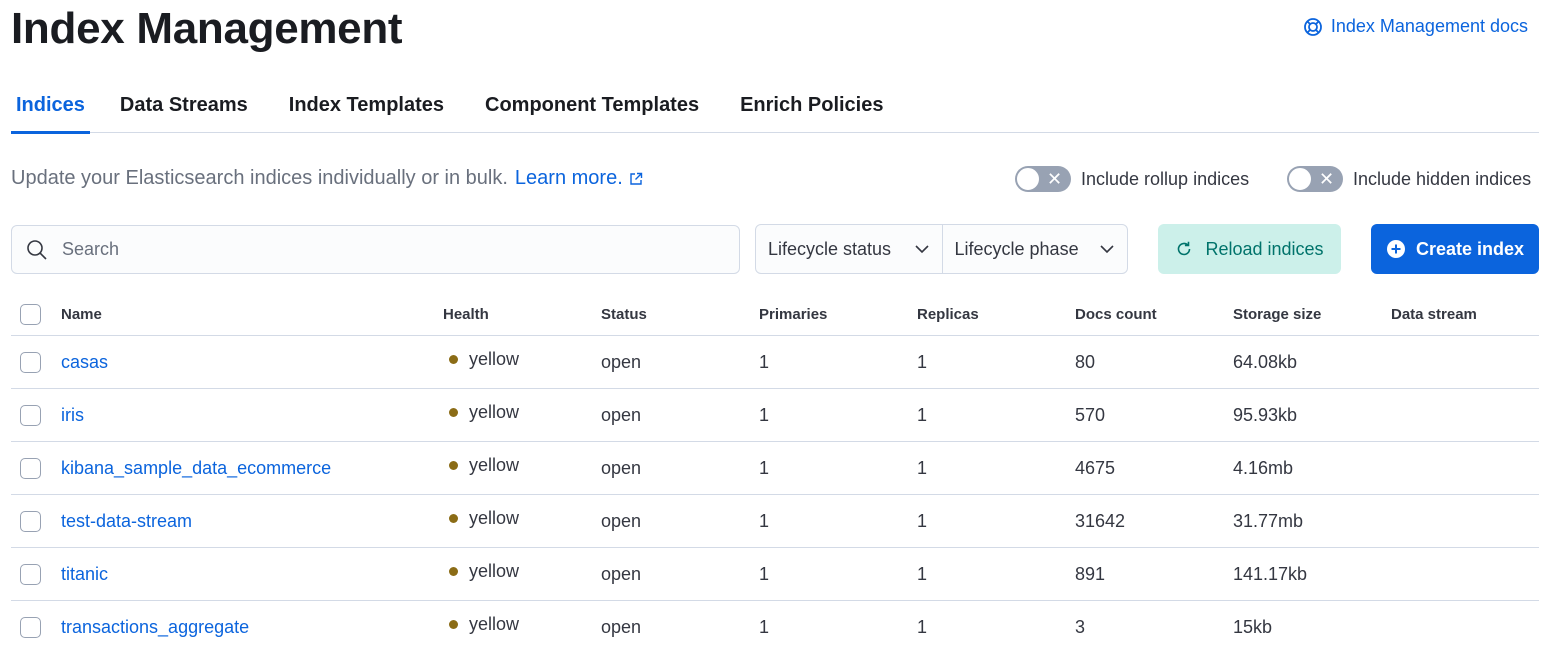  Describe the element at coordinates (1043, 179) in the screenshot. I see `rollup-indices-switch: ✕` at that location.